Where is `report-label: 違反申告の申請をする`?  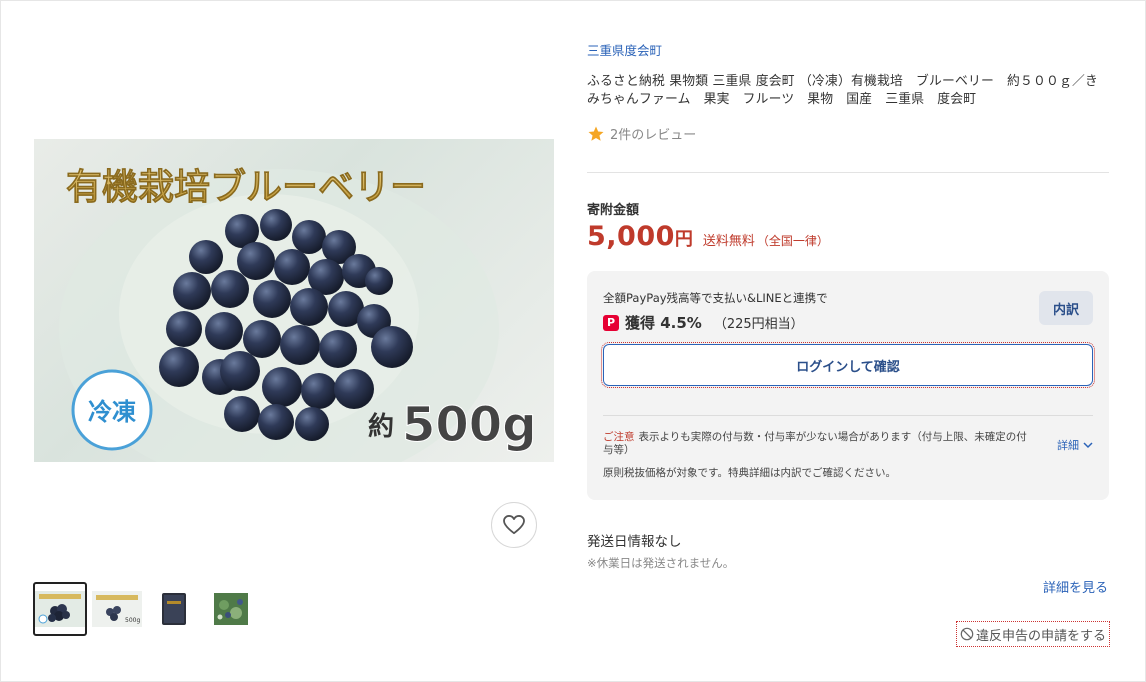 report-label: 違反申告の申請をする is located at coordinates (1040, 636).